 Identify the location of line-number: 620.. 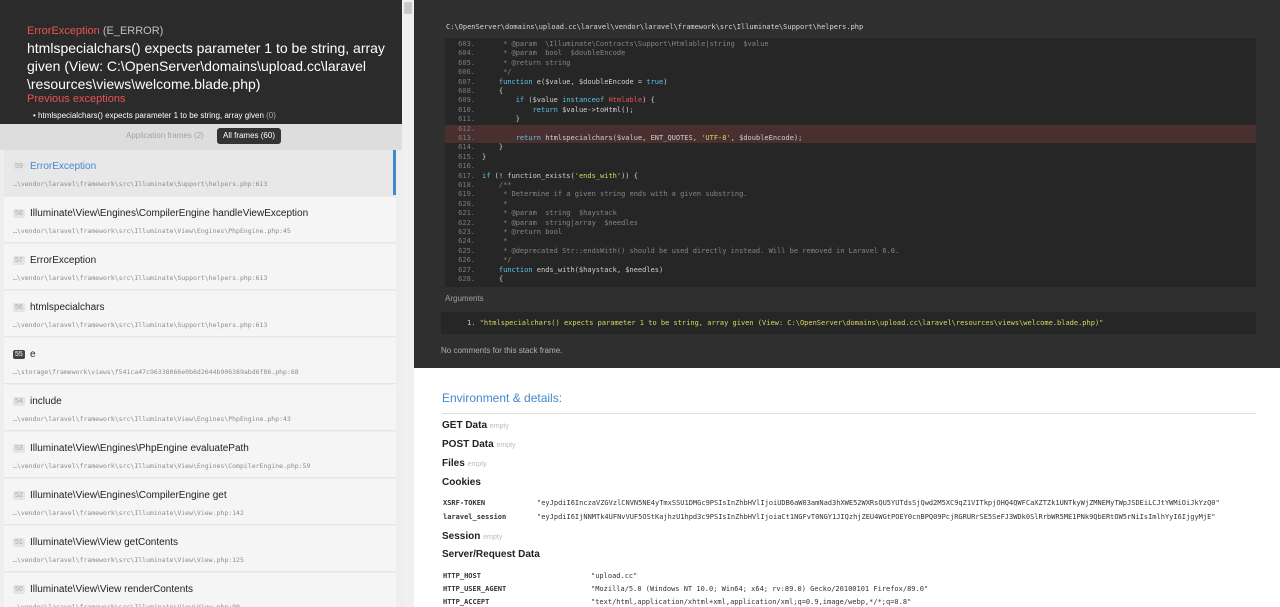
(466, 203).